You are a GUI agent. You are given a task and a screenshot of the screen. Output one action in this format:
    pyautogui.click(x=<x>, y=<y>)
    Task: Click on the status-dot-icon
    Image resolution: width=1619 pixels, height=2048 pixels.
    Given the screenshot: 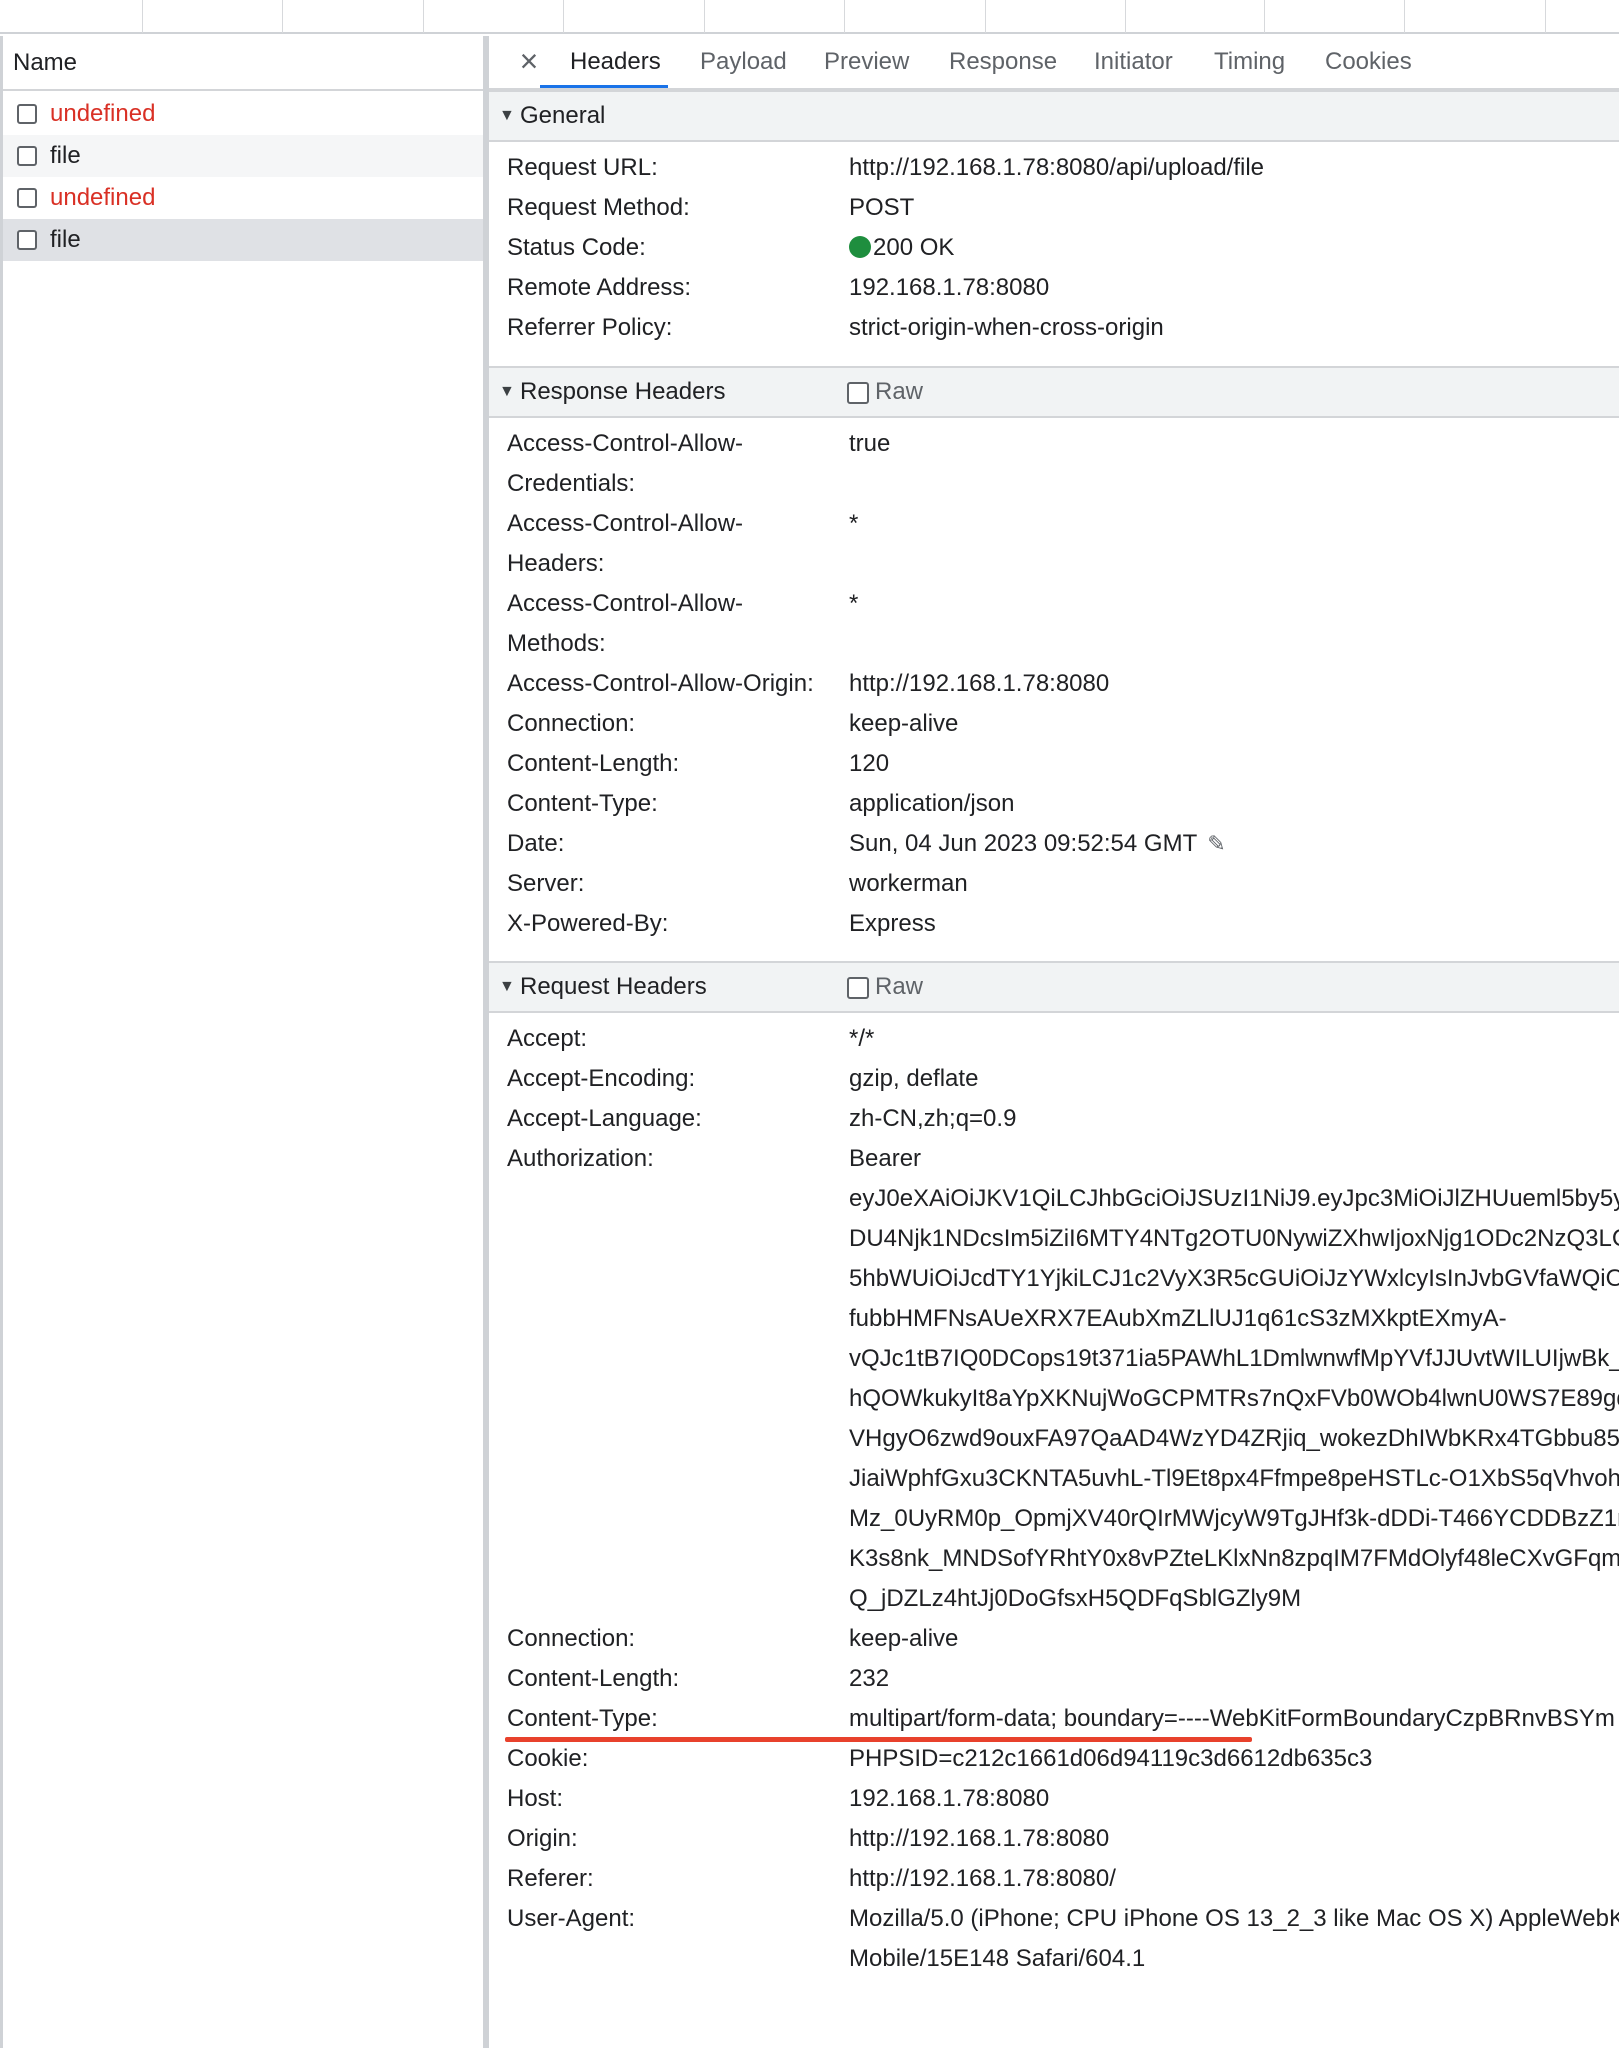 What is the action you would take?
    pyautogui.click(x=860, y=247)
    